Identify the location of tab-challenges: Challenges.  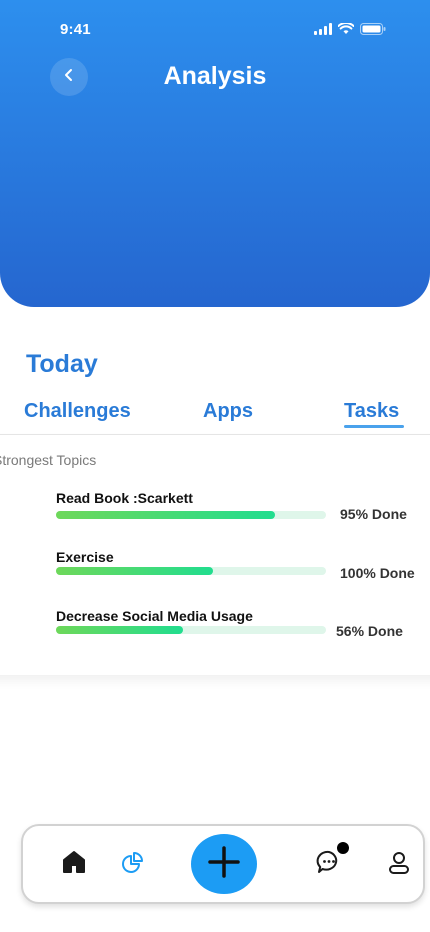
(77, 411).